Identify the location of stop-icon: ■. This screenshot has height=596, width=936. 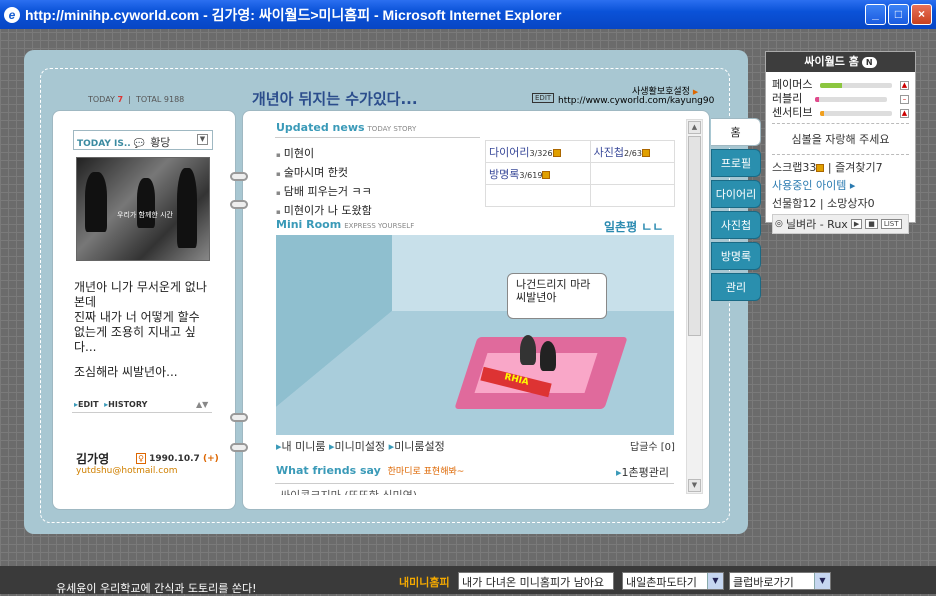
(871, 224).